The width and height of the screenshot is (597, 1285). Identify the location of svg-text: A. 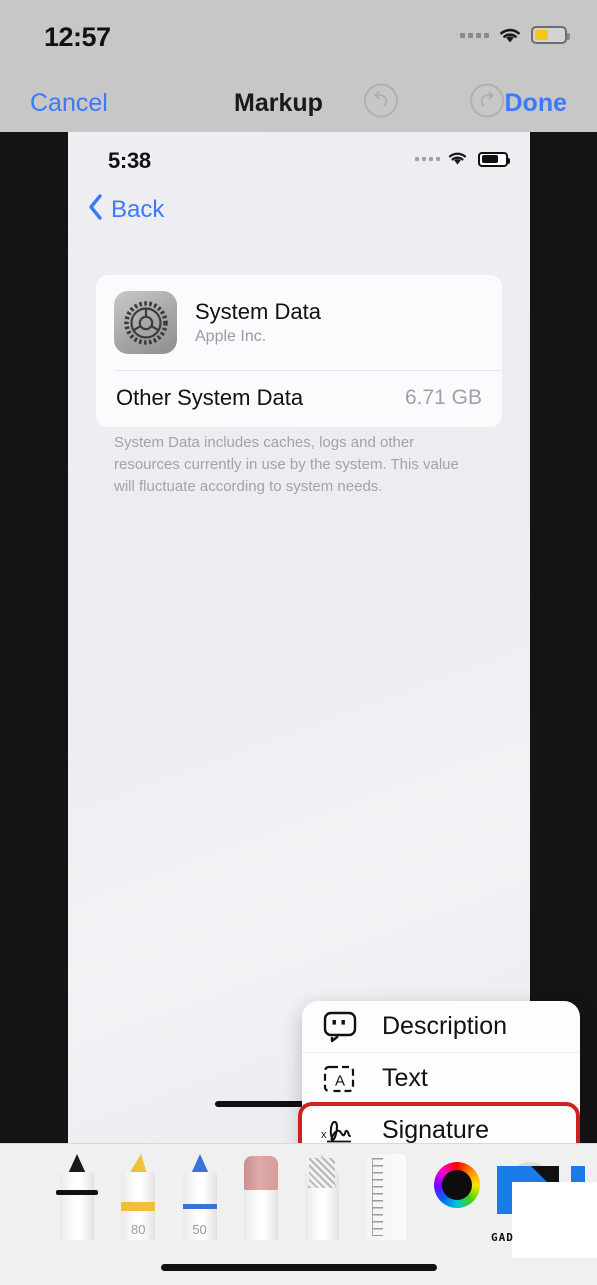
(340, 1080).